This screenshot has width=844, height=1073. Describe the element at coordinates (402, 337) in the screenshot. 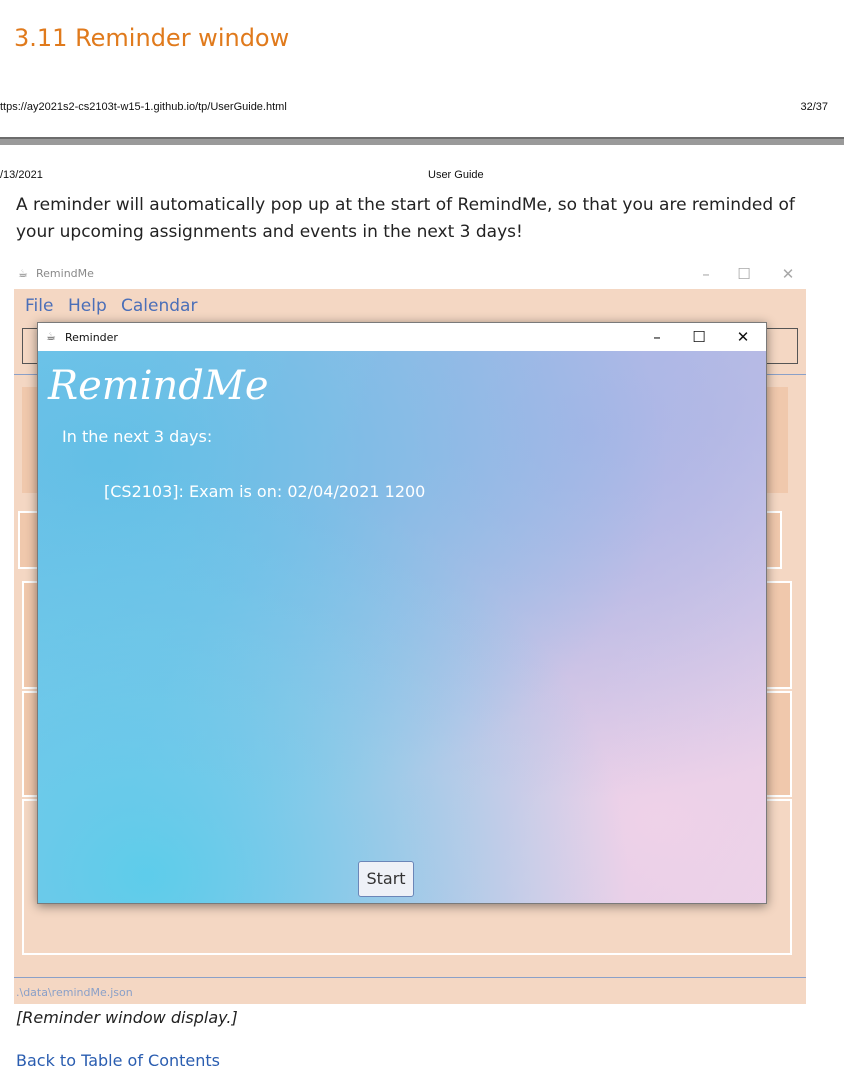

I see `reminder-titlebar: ☕ Reminder – ☐ ✕` at that location.